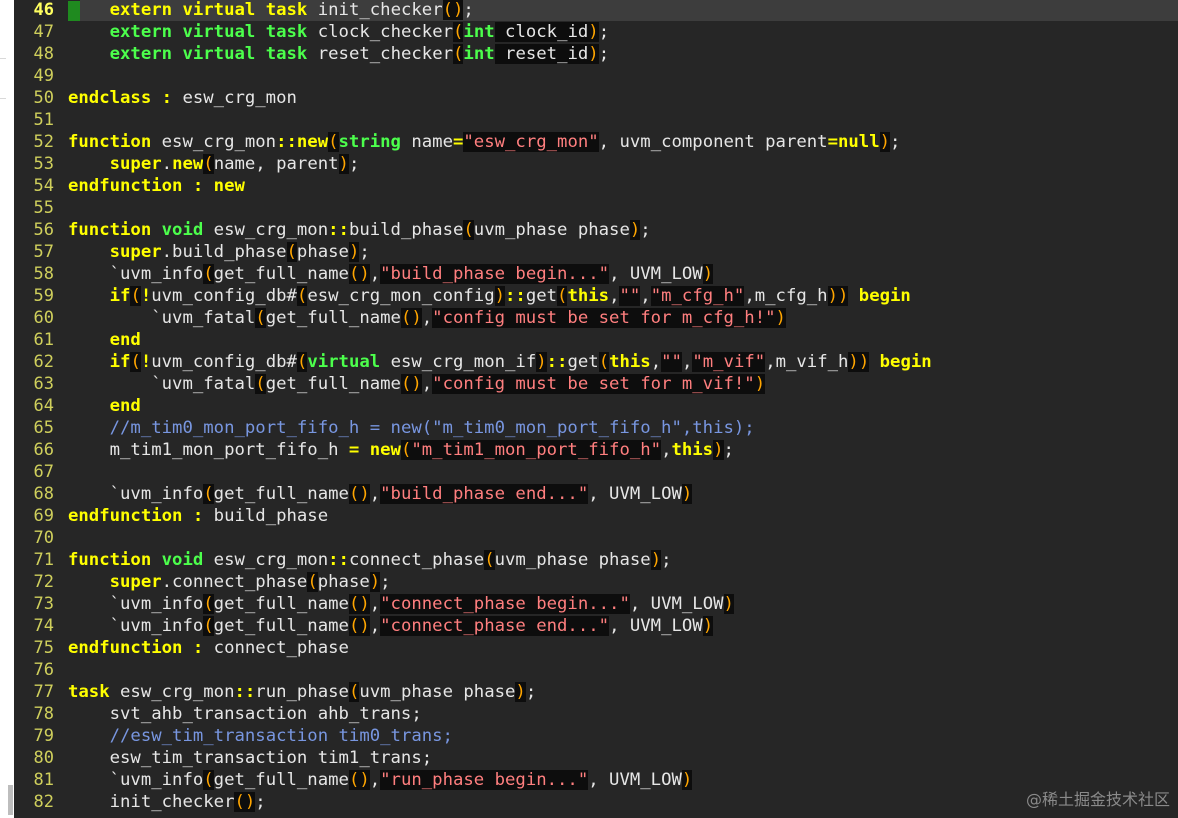 This screenshot has width=1178, height=818. What do you see at coordinates (224, 252) in the screenshot?
I see `code-token: .build_phase` at bounding box center [224, 252].